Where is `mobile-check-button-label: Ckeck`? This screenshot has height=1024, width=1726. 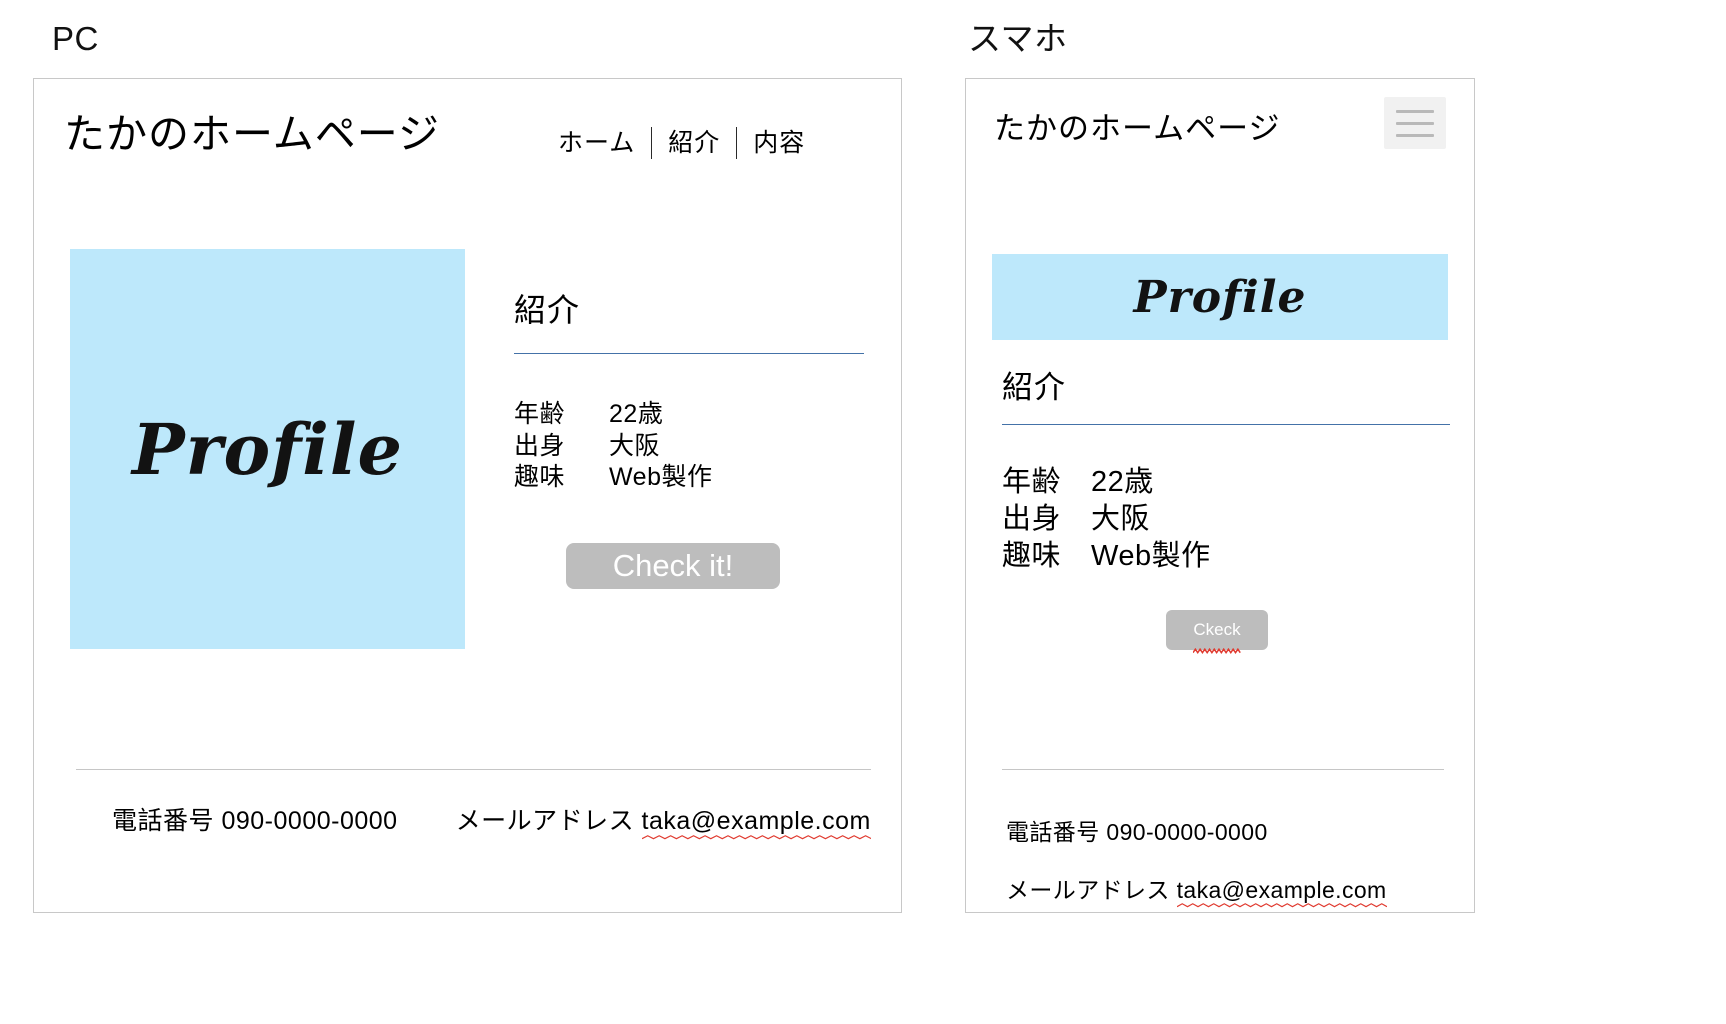 mobile-check-button-label: Ckeck is located at coordinates (1217, 629).